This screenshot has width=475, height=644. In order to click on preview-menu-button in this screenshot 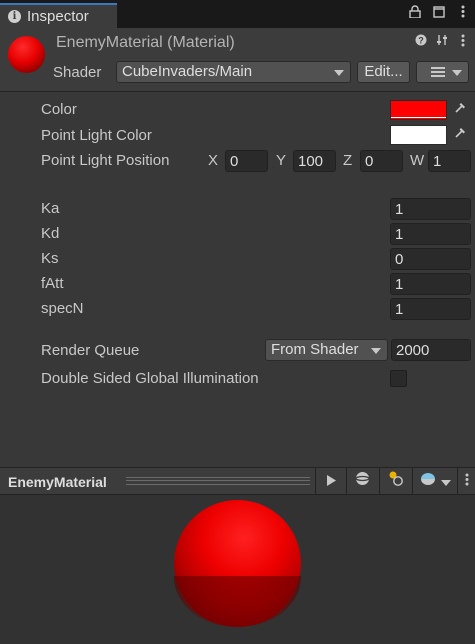, I will do `click(466, 482)`.